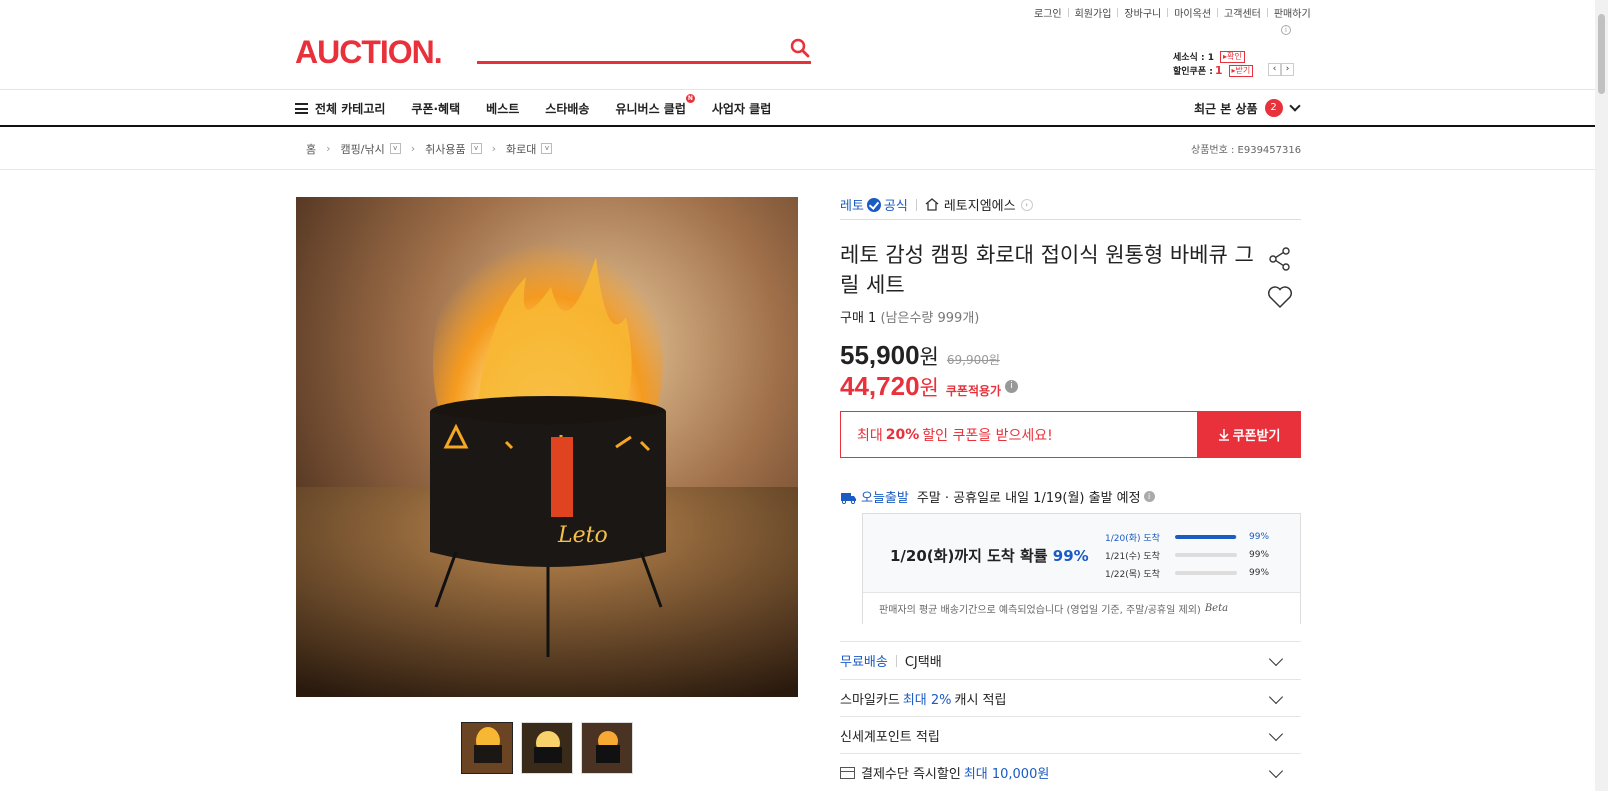 The height and width of the screenshot is (791, 1608). What do you see at coordinates (1280, 259) in the screenshot?
I see `share-icon` at bounding box center [1280, 259].